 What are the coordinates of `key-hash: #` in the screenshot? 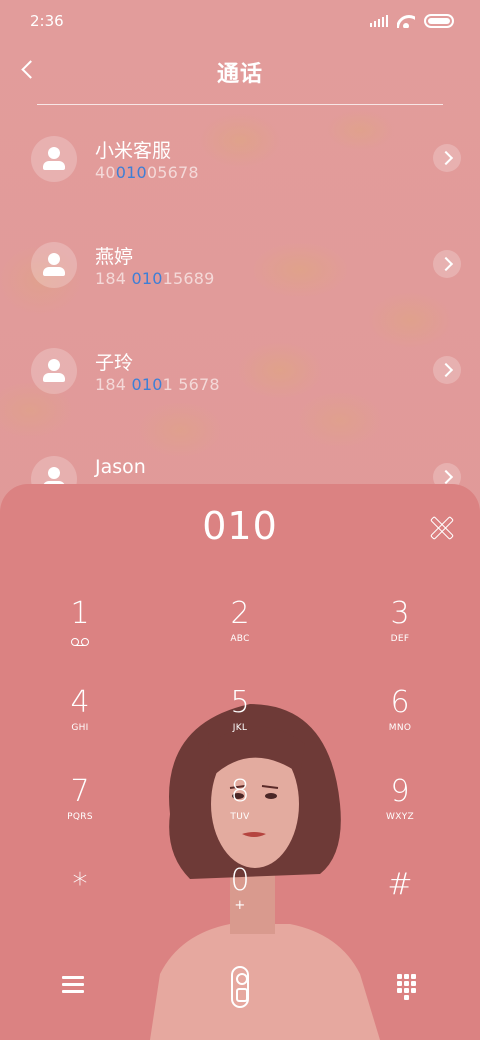 It's located at (400, 904).